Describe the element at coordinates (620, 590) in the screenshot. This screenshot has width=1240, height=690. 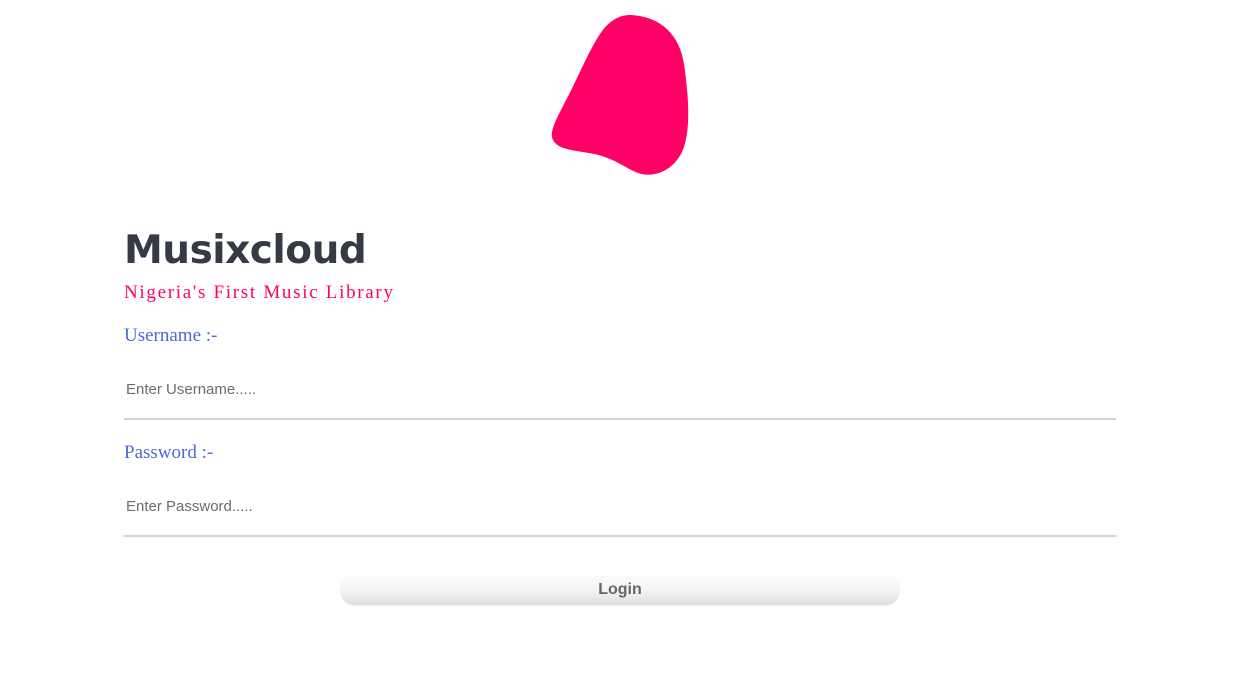
I see `login-button: Login` at that location.